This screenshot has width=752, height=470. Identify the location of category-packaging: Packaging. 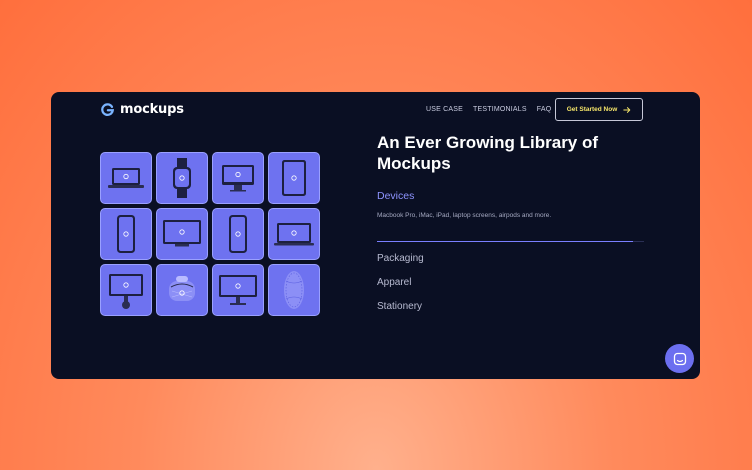
(400, 258).